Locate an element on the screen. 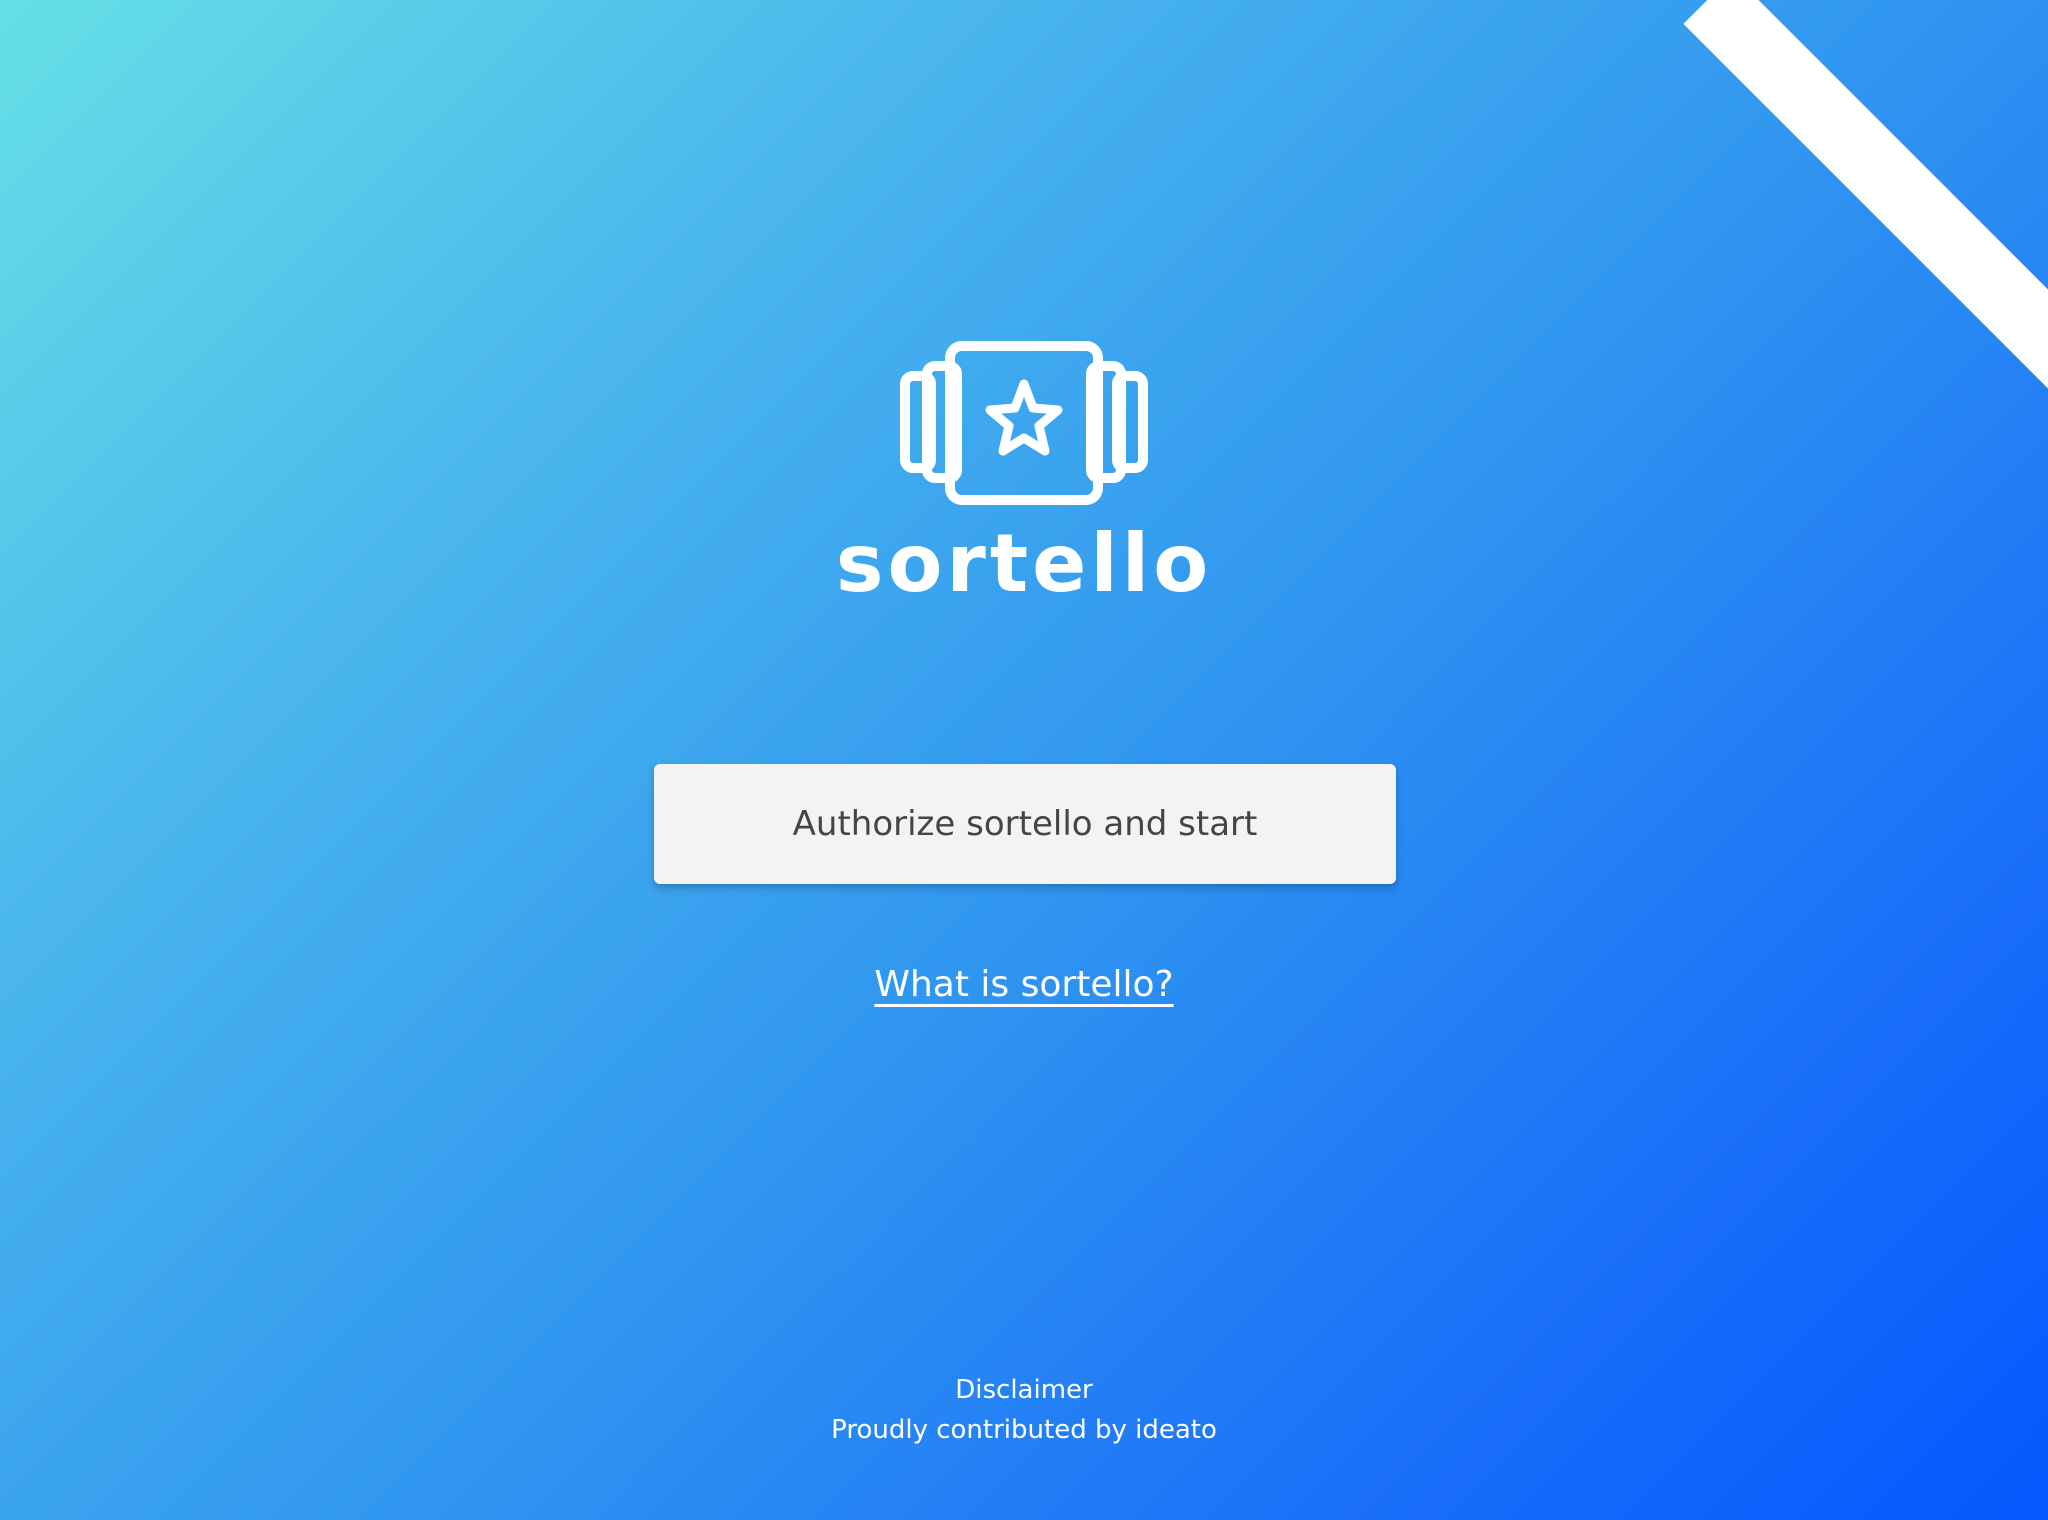  authorize-button: Authorize sortello and start is located at coordinates (1025, 824).